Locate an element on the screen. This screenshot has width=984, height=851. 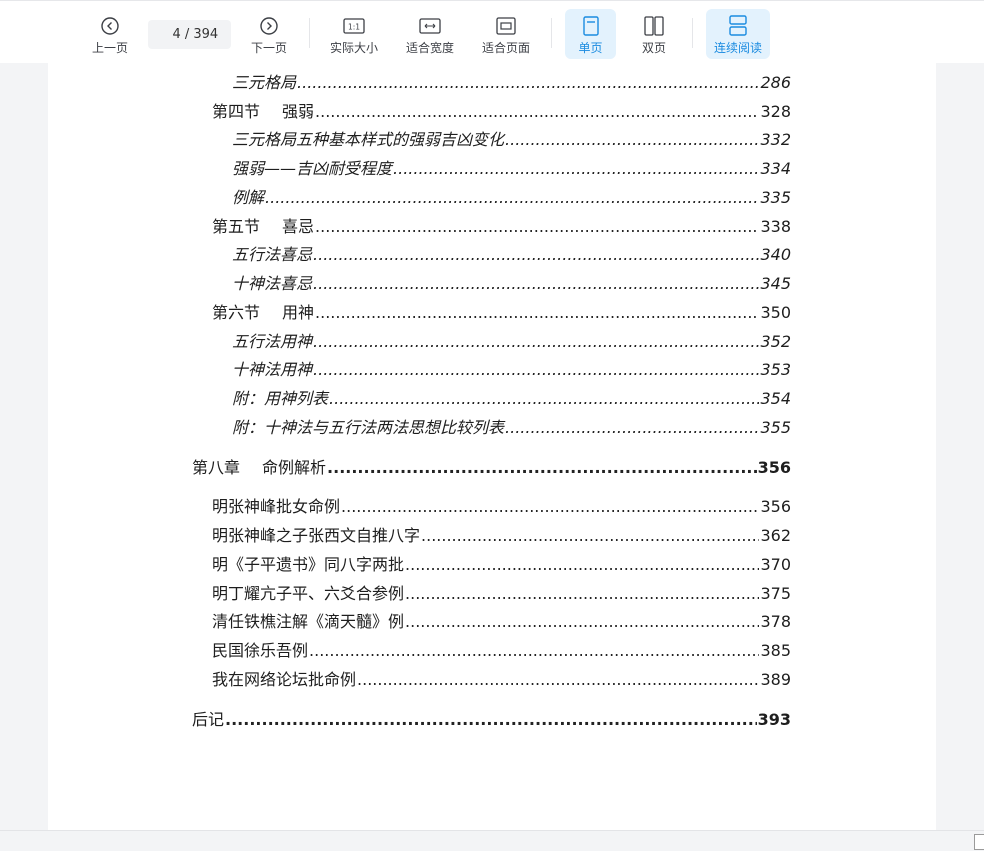
fit-page-icon is located at coordinates (506, 26).